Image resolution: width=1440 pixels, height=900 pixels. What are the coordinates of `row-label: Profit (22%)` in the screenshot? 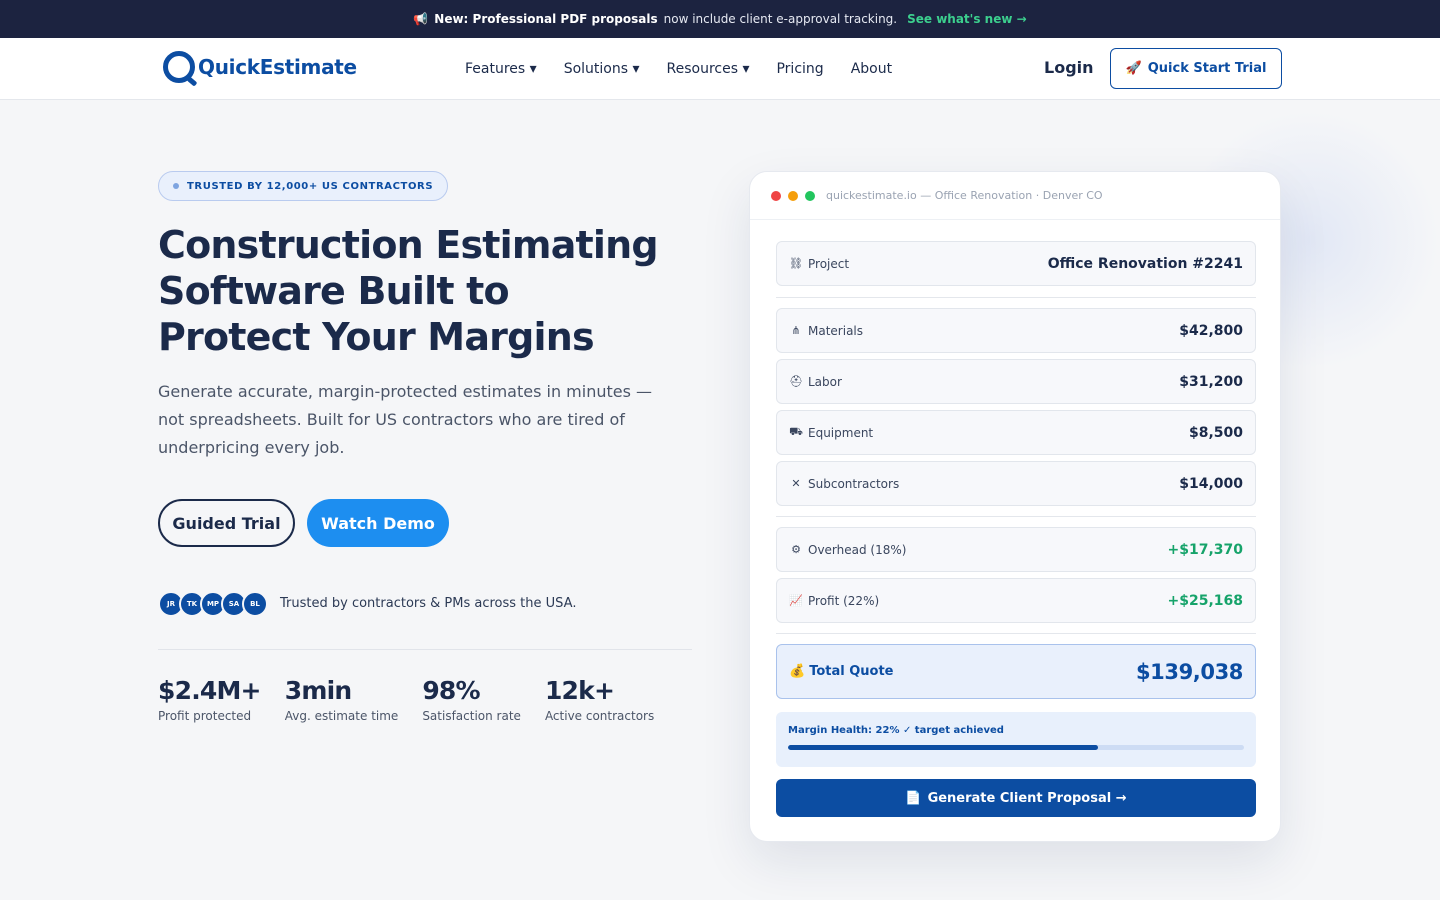 It's located at (844, 600).